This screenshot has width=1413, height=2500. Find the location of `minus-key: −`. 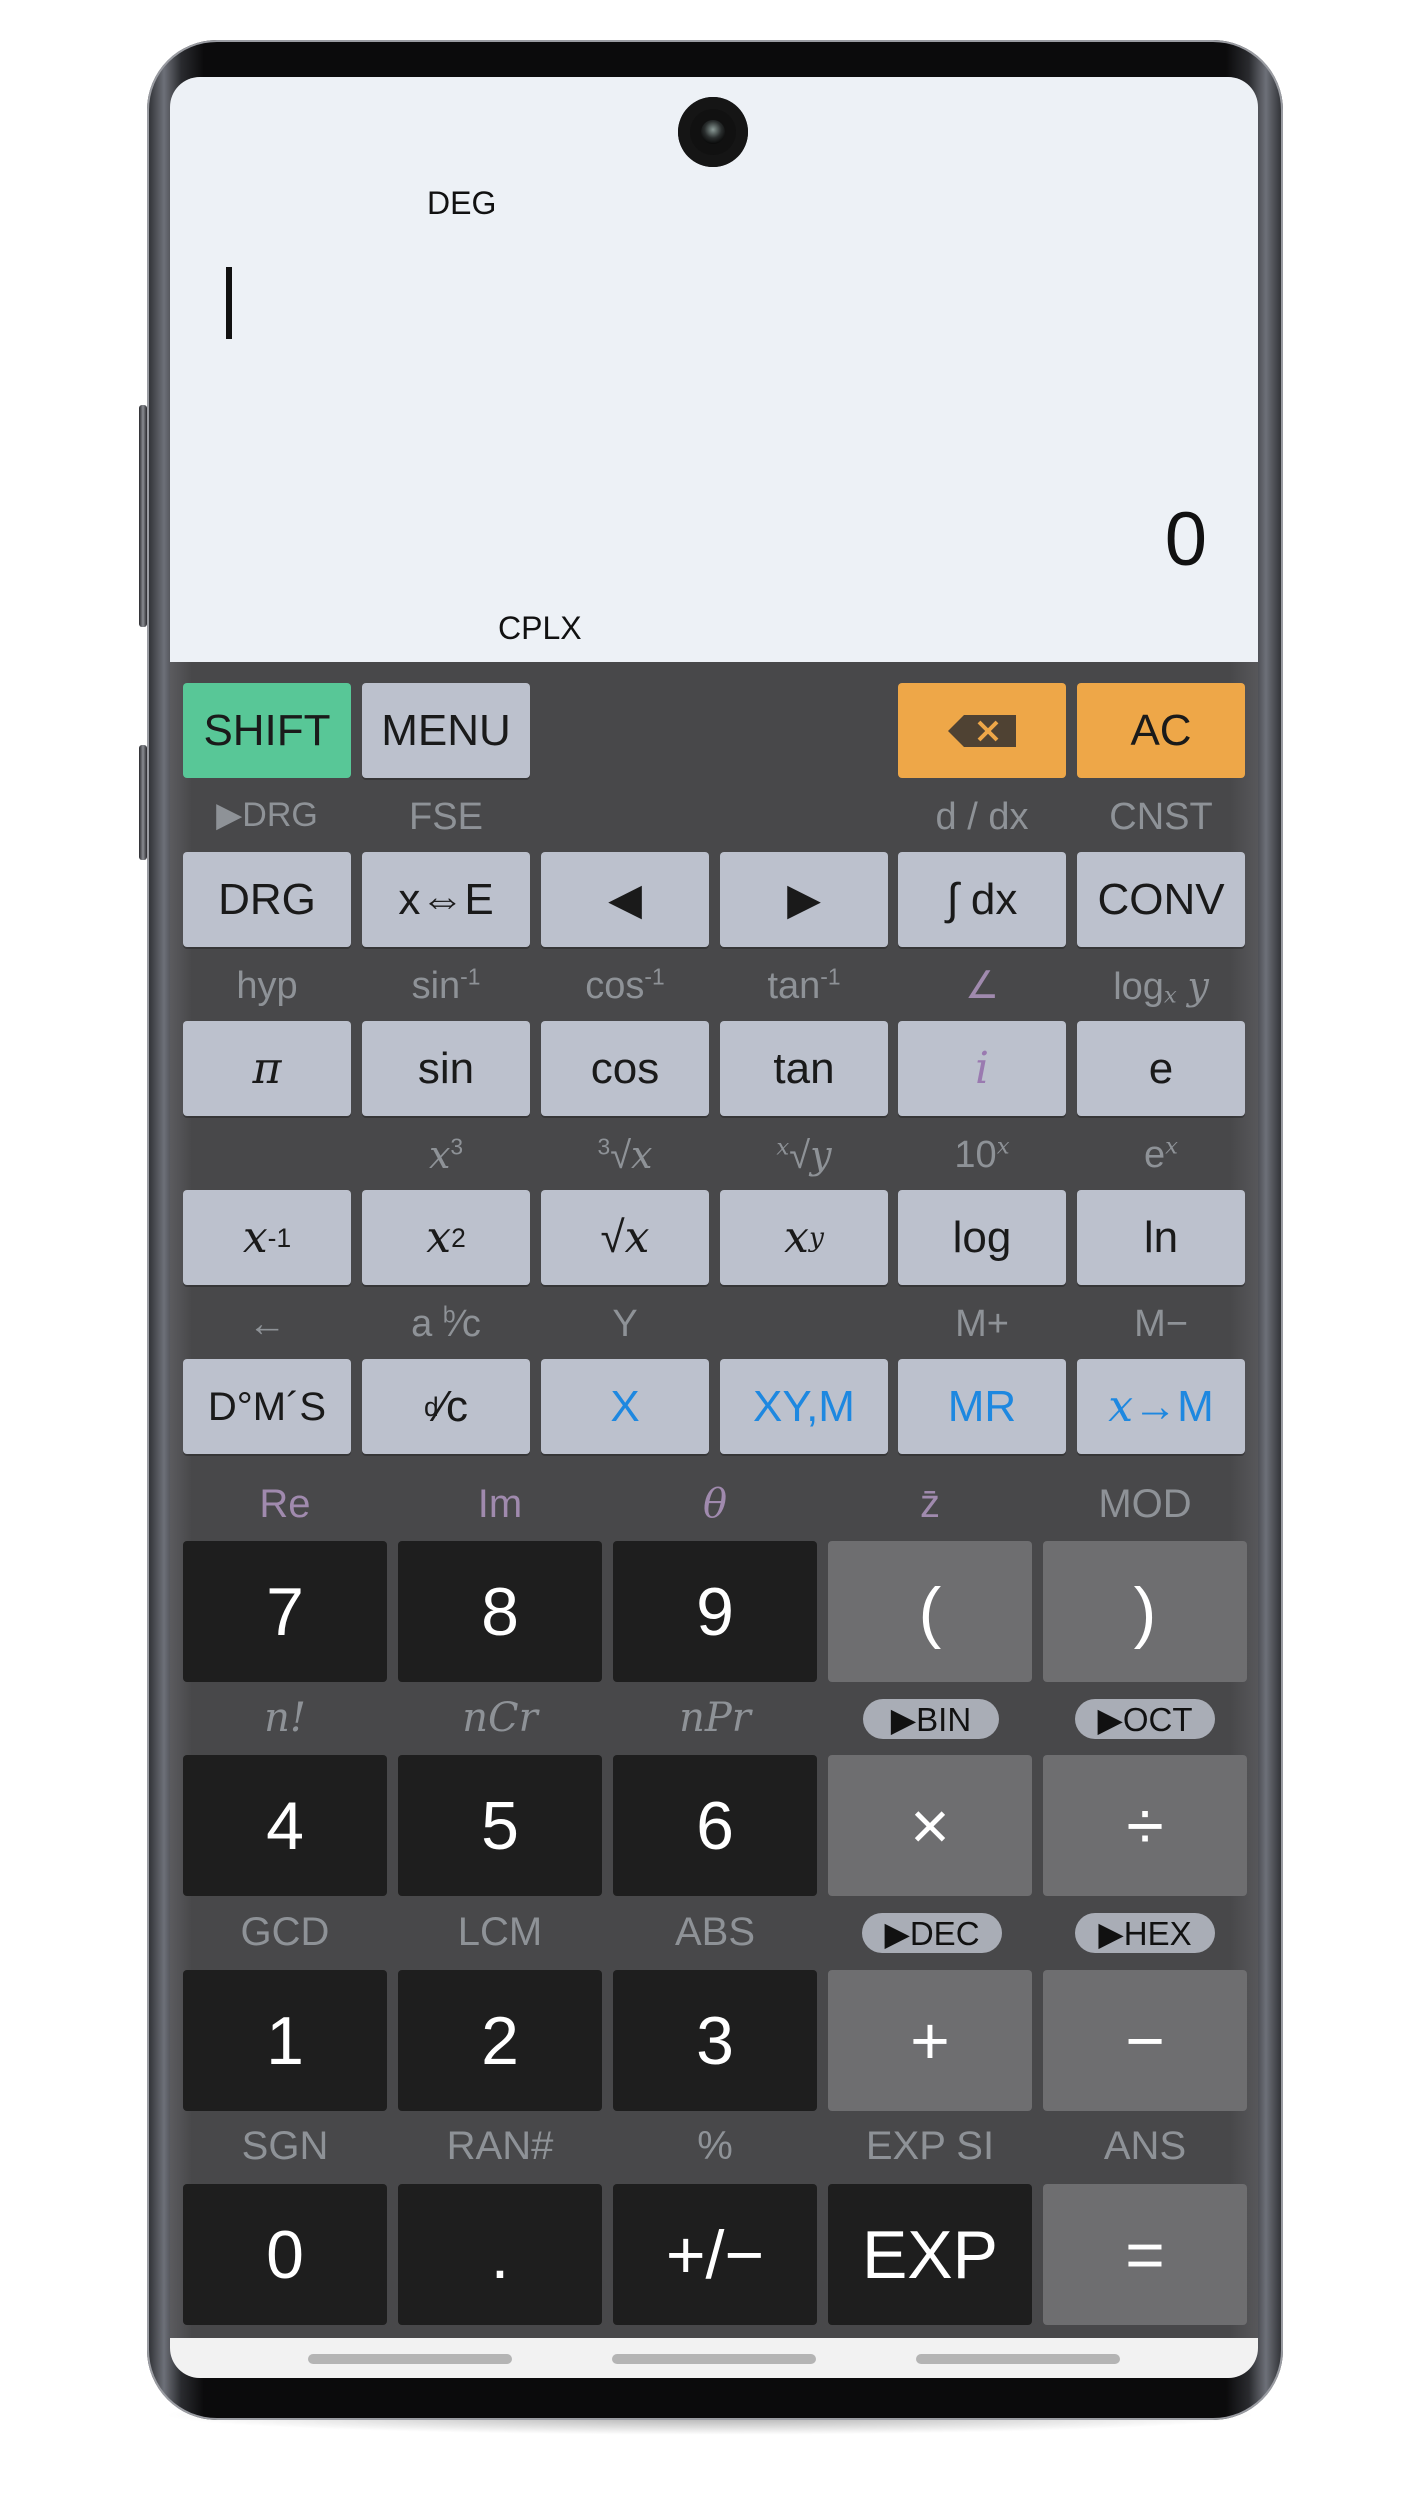

minus-key: − is located at coordinates (1145, 2040).